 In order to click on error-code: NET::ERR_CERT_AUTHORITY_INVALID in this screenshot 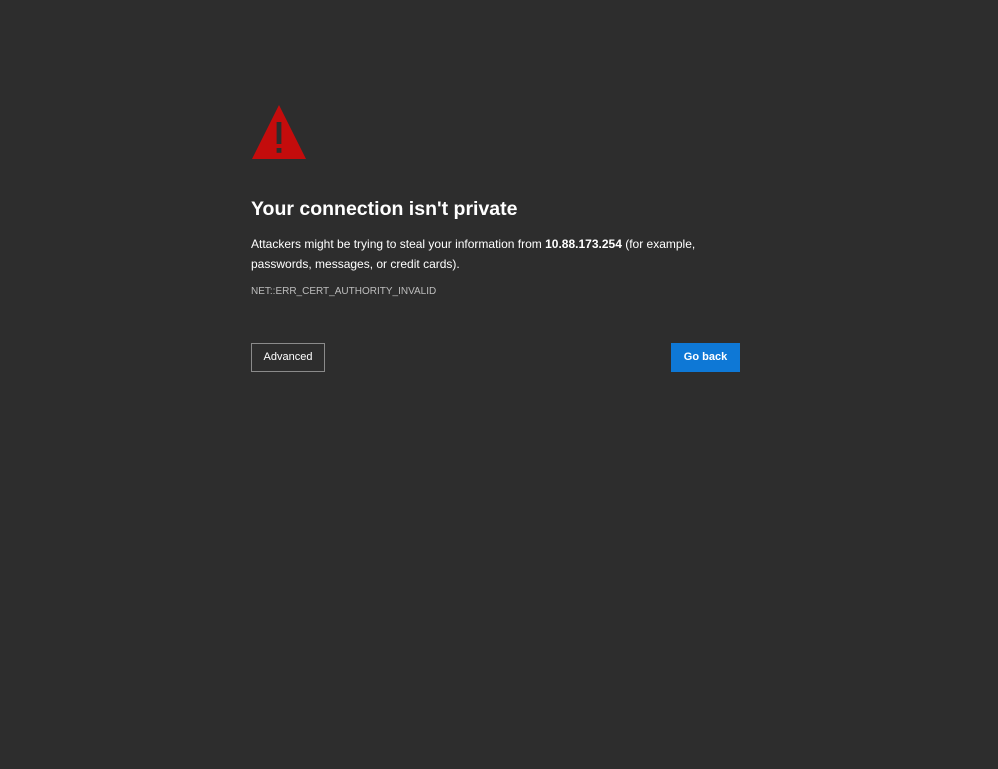, I will do `click(344, 291)`.